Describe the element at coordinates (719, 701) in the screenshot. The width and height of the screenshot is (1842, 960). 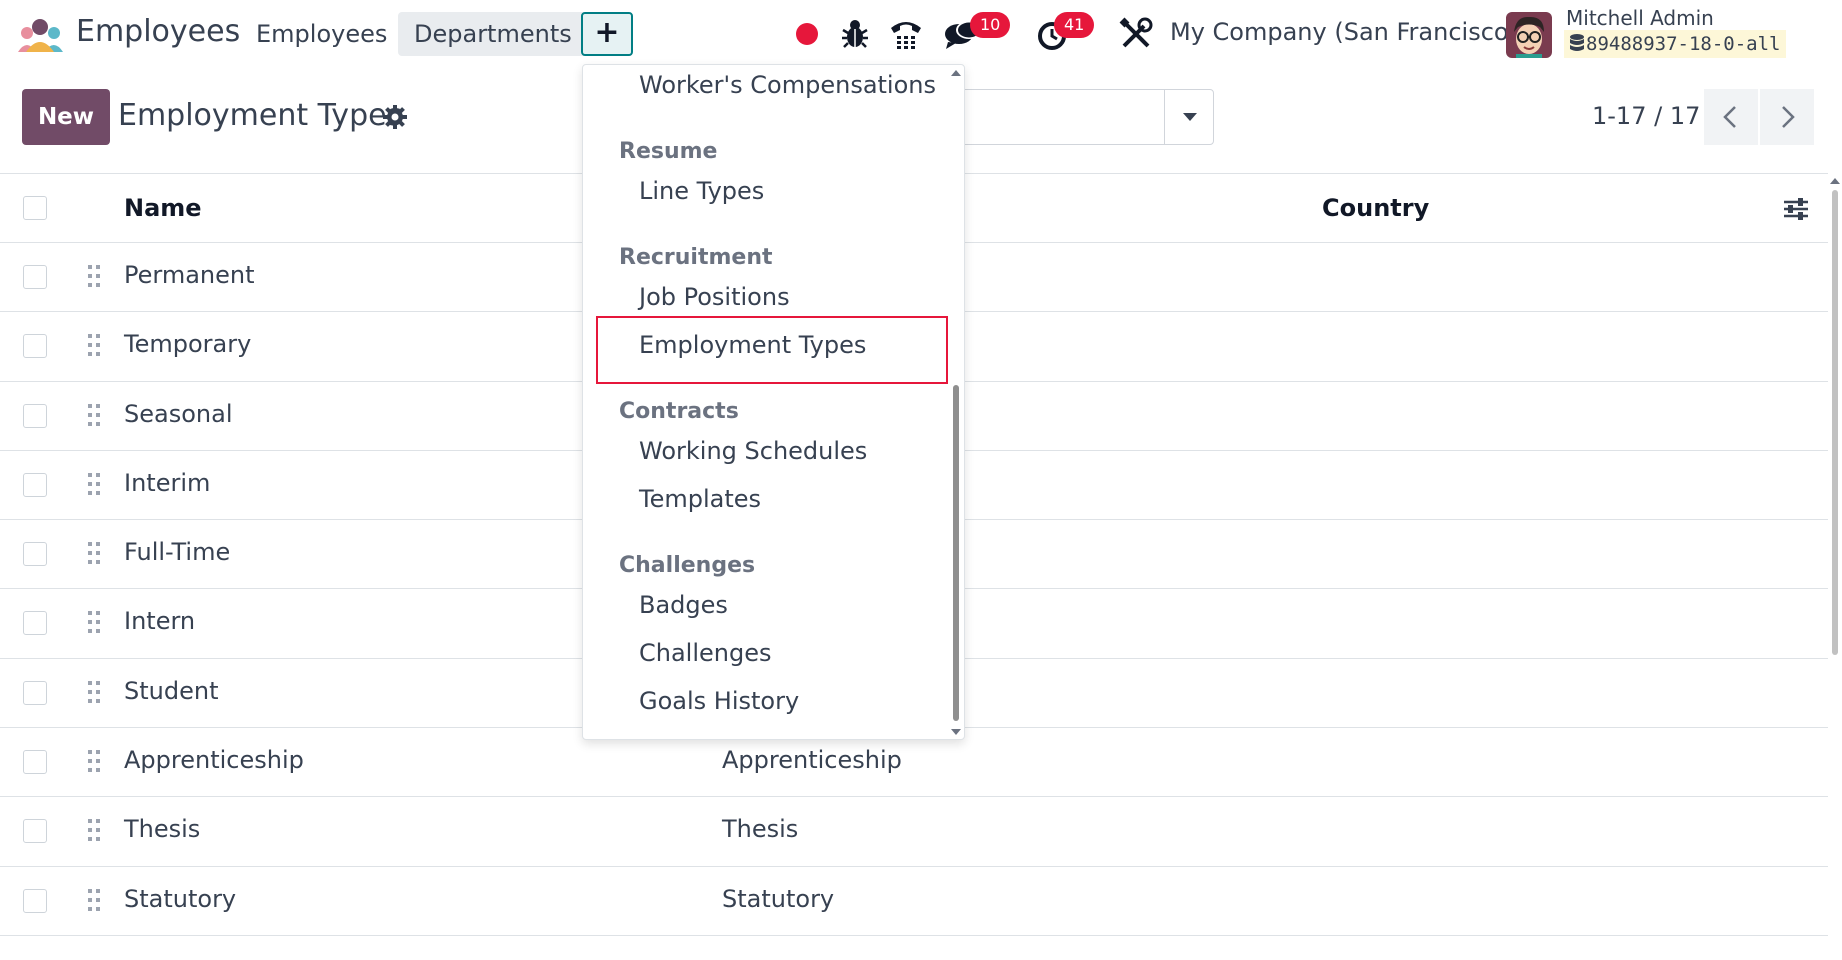
I see `dropdown-item: Goals History` at that location.